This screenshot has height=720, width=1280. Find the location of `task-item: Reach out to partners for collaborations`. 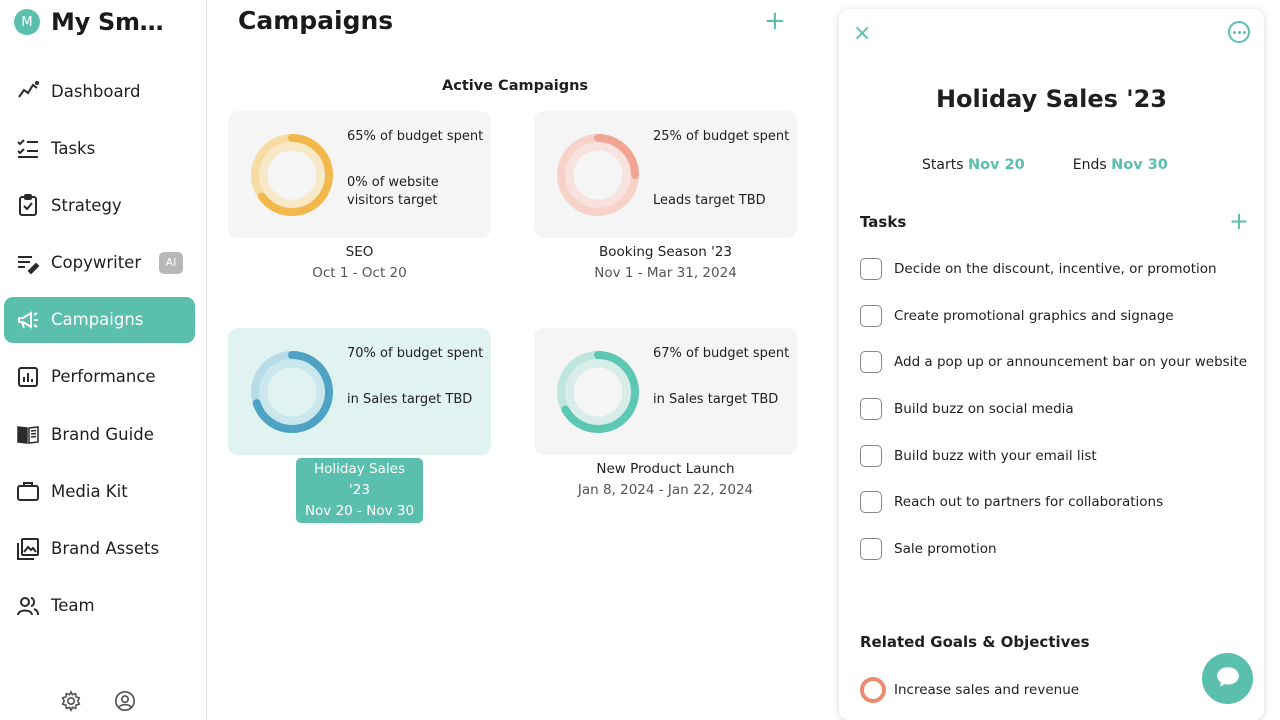

task-item: Reach out to partners for collaborations is located at coordinates (1011, 502).